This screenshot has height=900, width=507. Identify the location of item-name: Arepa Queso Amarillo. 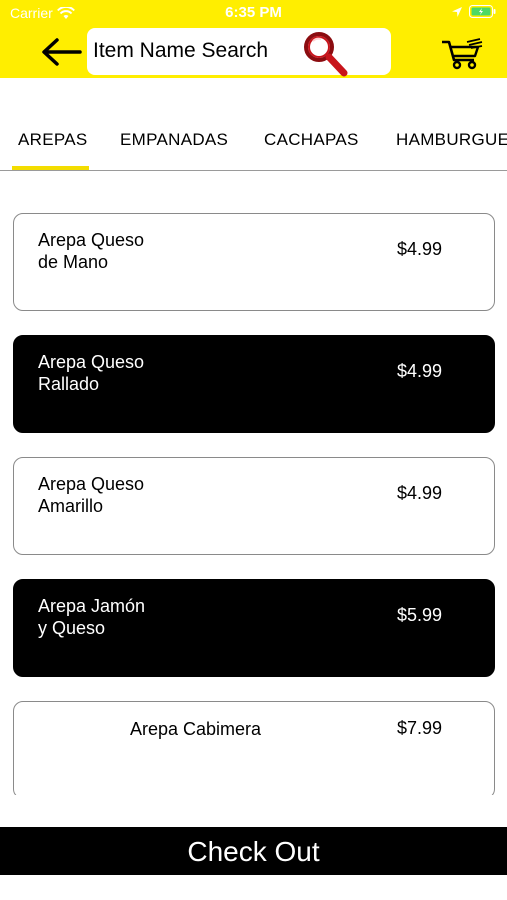
(91, 495).